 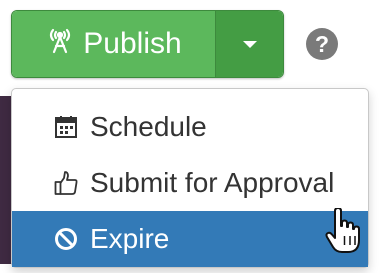 I want to click on menu-item-label: Submit for Approval, so click(x=212, y=182).